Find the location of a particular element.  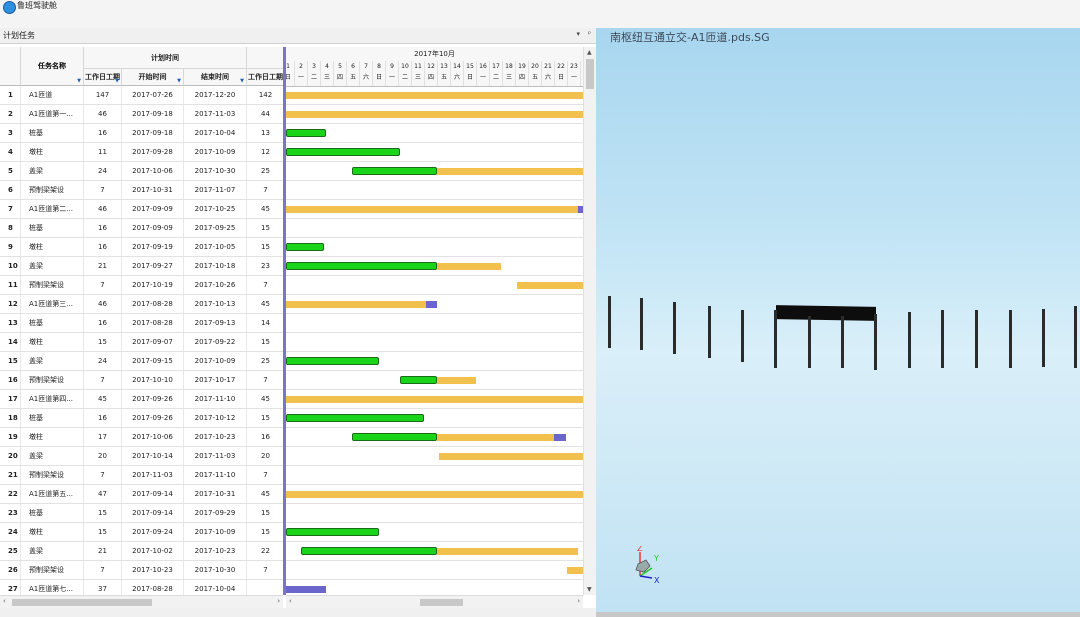

table-row: 8 桩基 16 2017-09-09 2017-09-25 15 is located at coordinates (142, 228).